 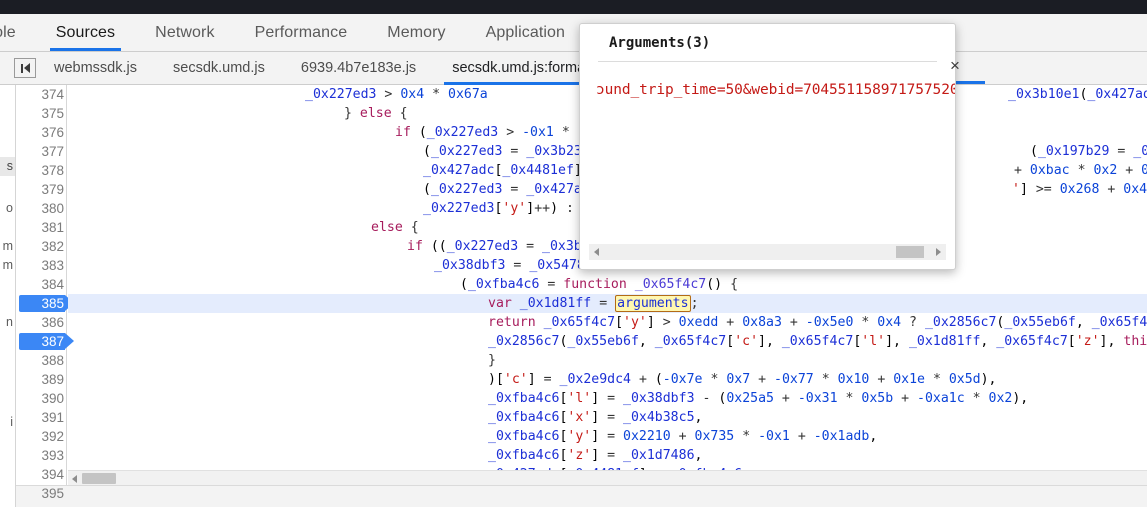 What do you see at coordinates (52, 94) in the screenshot?
I see `line-number: 374` at bounding box center [52, 94].